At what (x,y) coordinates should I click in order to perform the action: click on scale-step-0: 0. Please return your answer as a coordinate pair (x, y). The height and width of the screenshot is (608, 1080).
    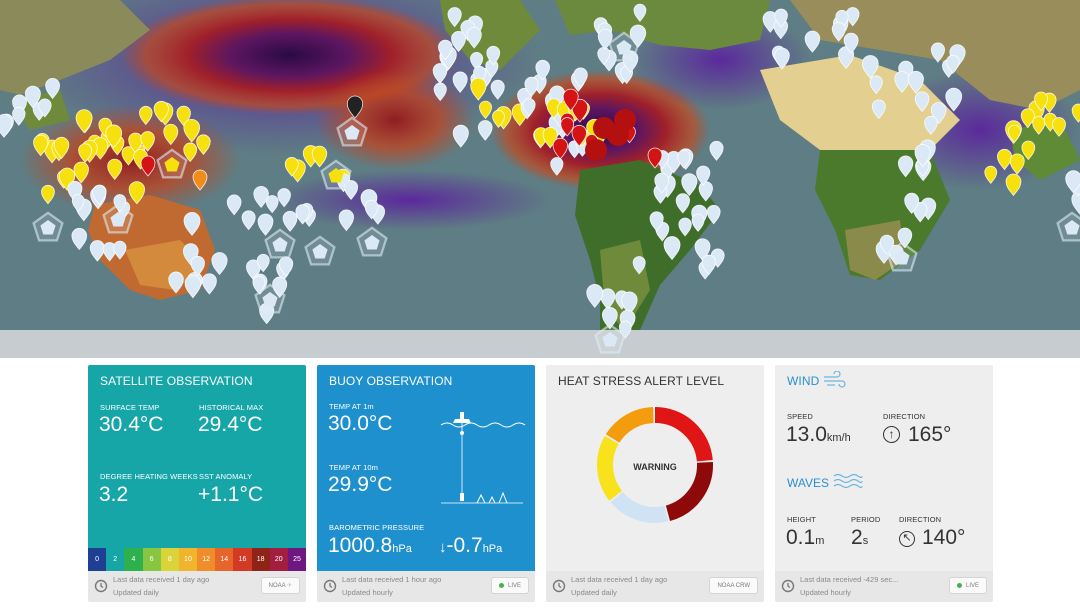
    Looking at the image, I should click on (97, 559).